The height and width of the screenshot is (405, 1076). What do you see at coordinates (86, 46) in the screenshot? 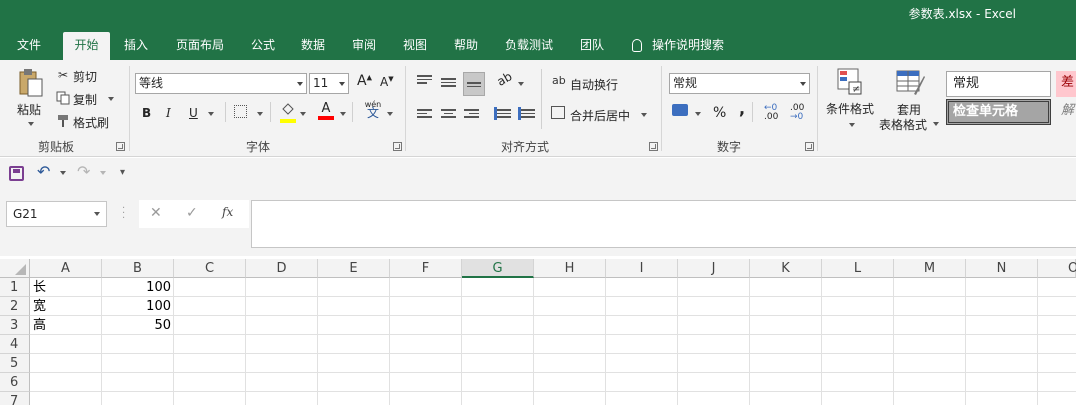
I see `tab-home: 开始` at bounding box center [86, 46].